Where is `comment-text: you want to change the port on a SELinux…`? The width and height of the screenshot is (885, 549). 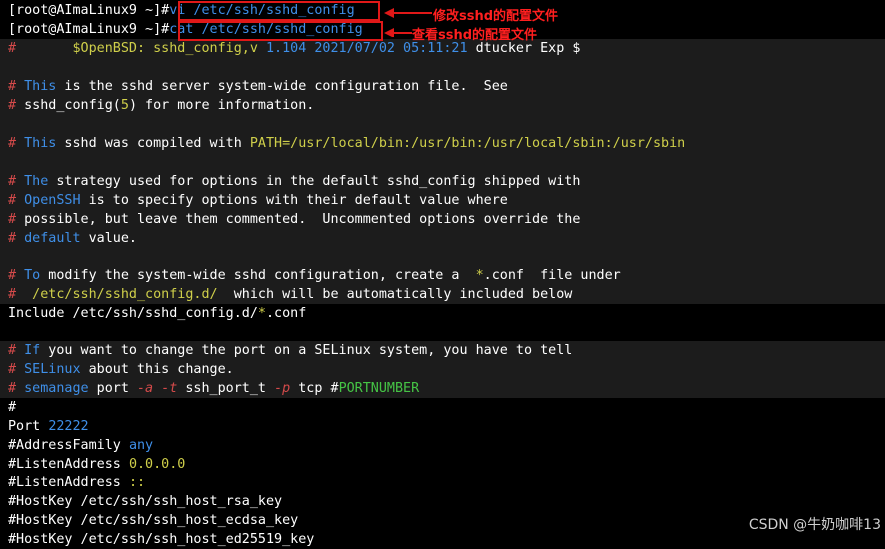 comment-text: you want to change the port on a SELinux… is located at coordinates (306, 350).